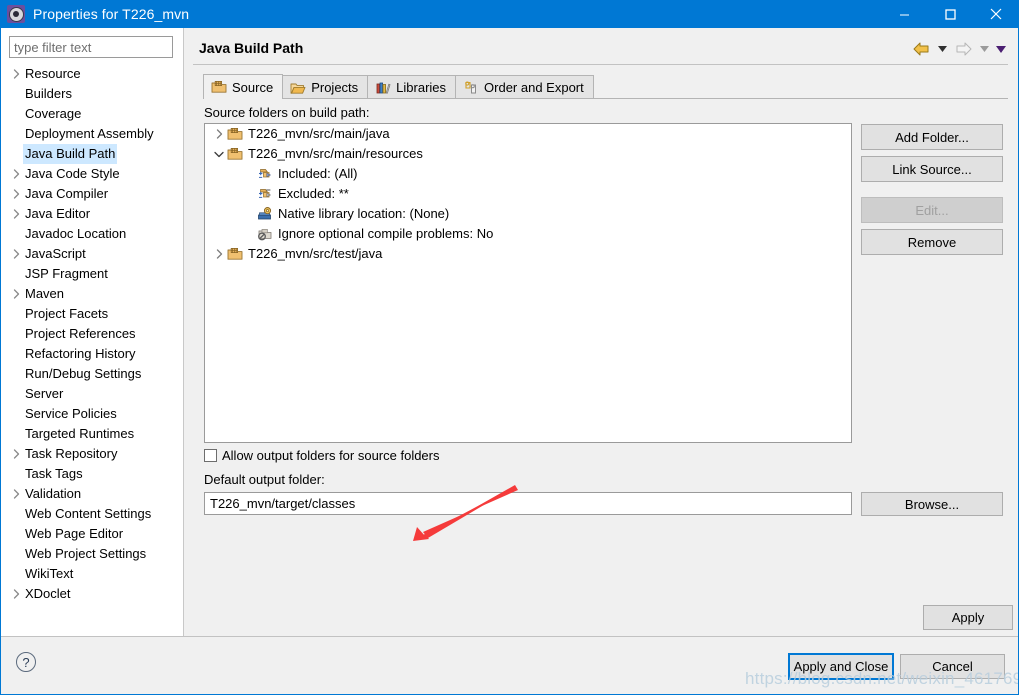 Image resolution: width=1019 pixels, height=695 pixels. What do you see at coordinates (92, 254) in the screenshot?
I see `sidebar-item-javascript: JavaScript` at bounding box center [92, 254].